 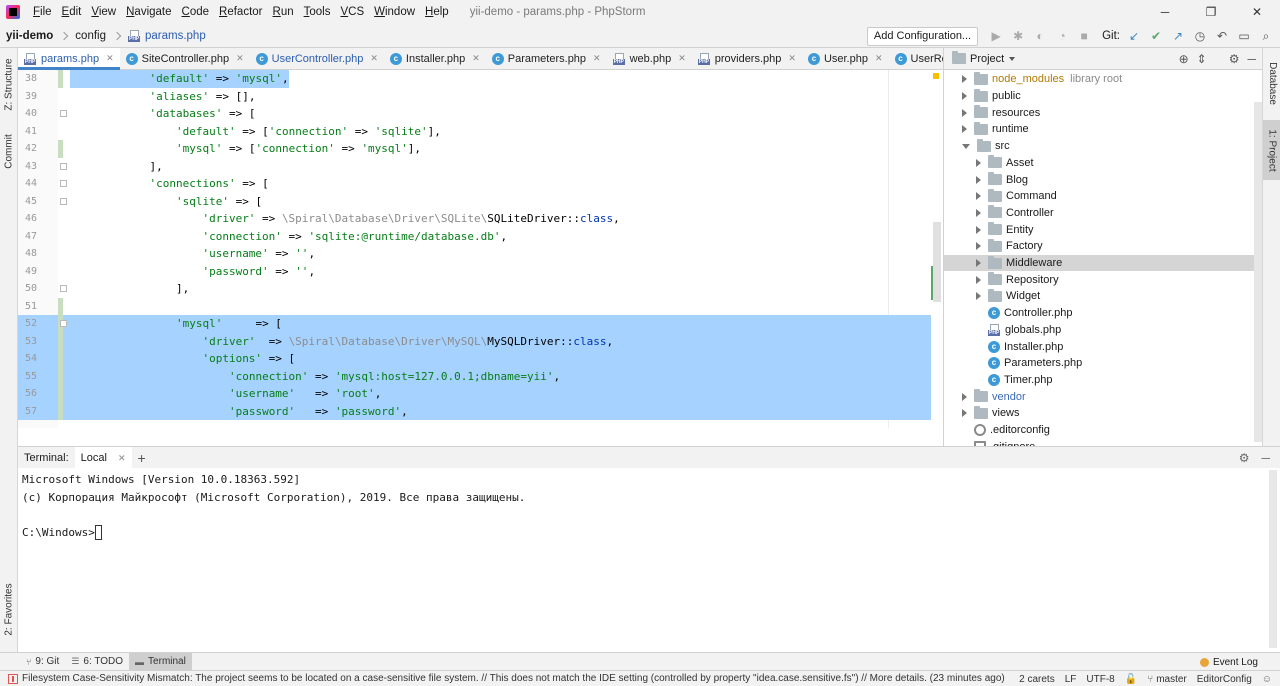 What do you see at coordinates (480, 394) in the screenshot?
I see `code-line: 56 'username' => 'root',` at bounding box center [480, 394].